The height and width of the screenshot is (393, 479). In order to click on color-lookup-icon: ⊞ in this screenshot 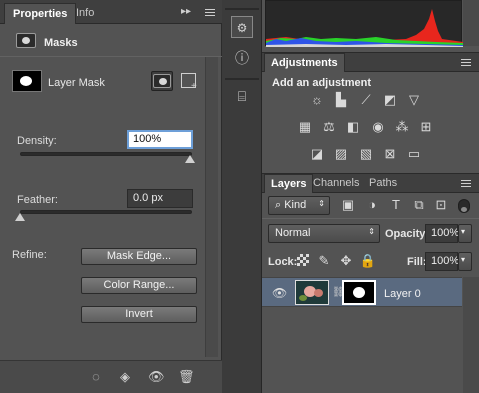, I will do `click(426, 127)`.